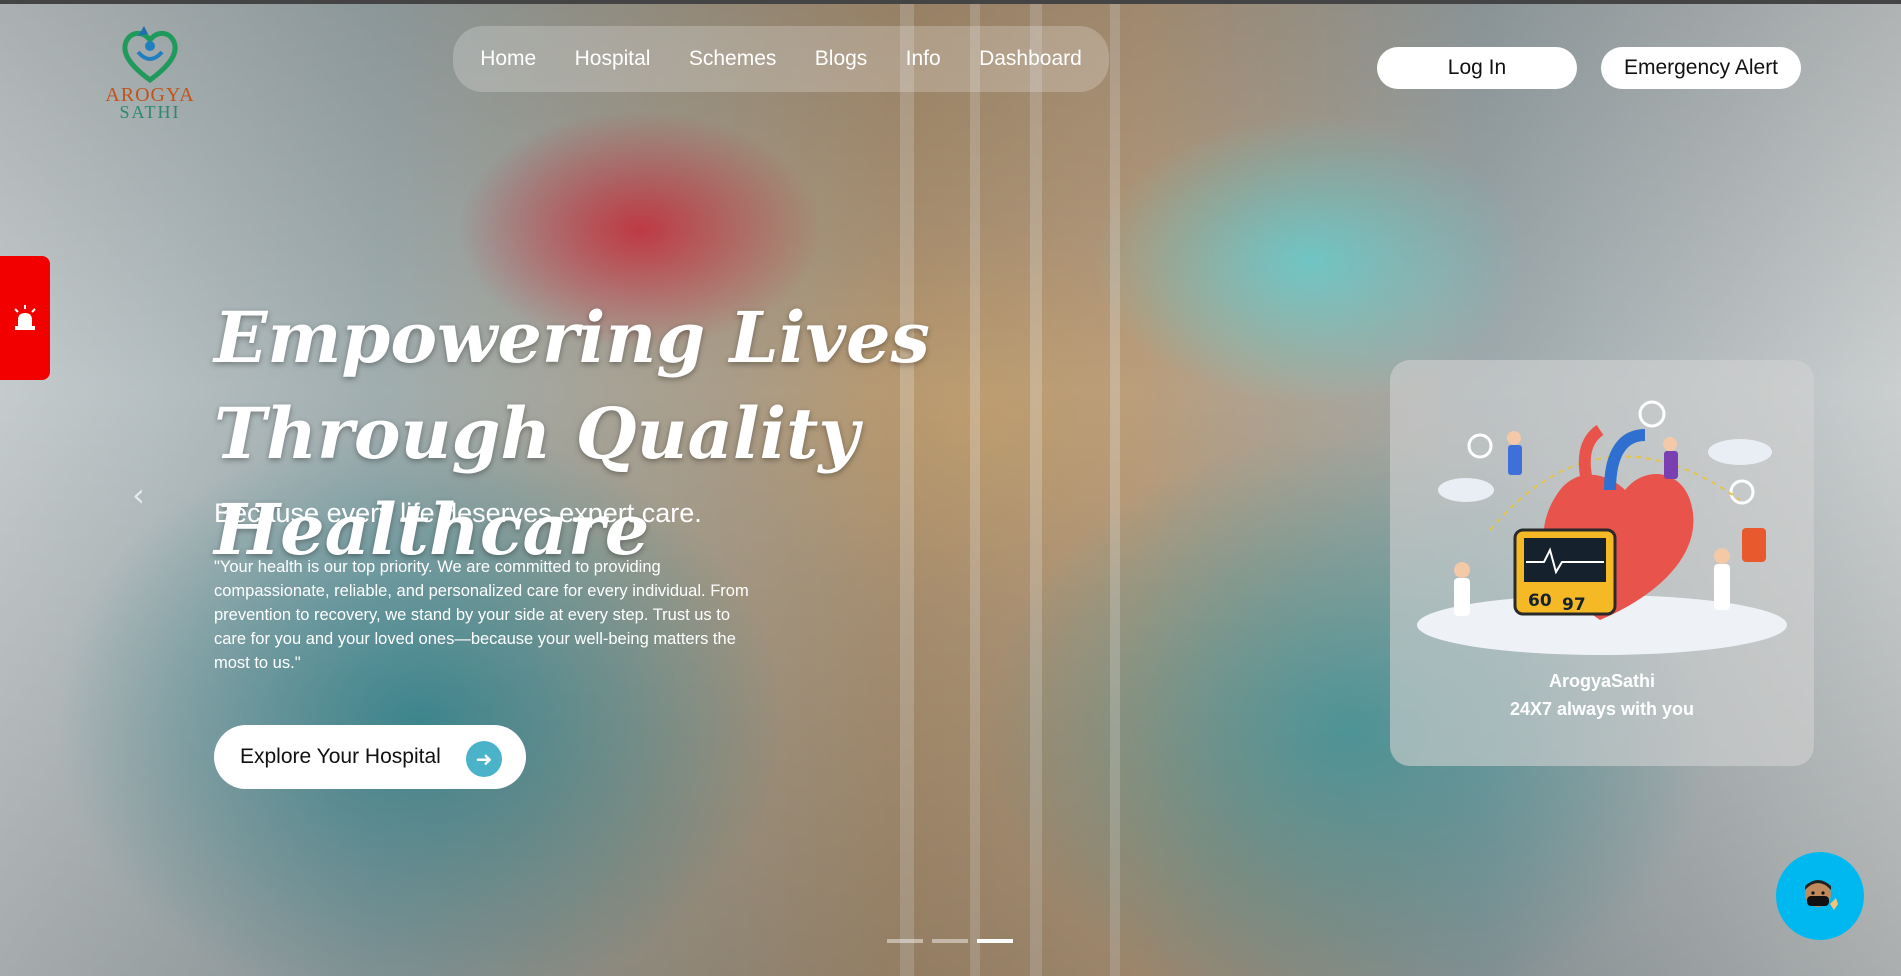  I want to click on nav-schemes: Schemes, so click(733, 59).